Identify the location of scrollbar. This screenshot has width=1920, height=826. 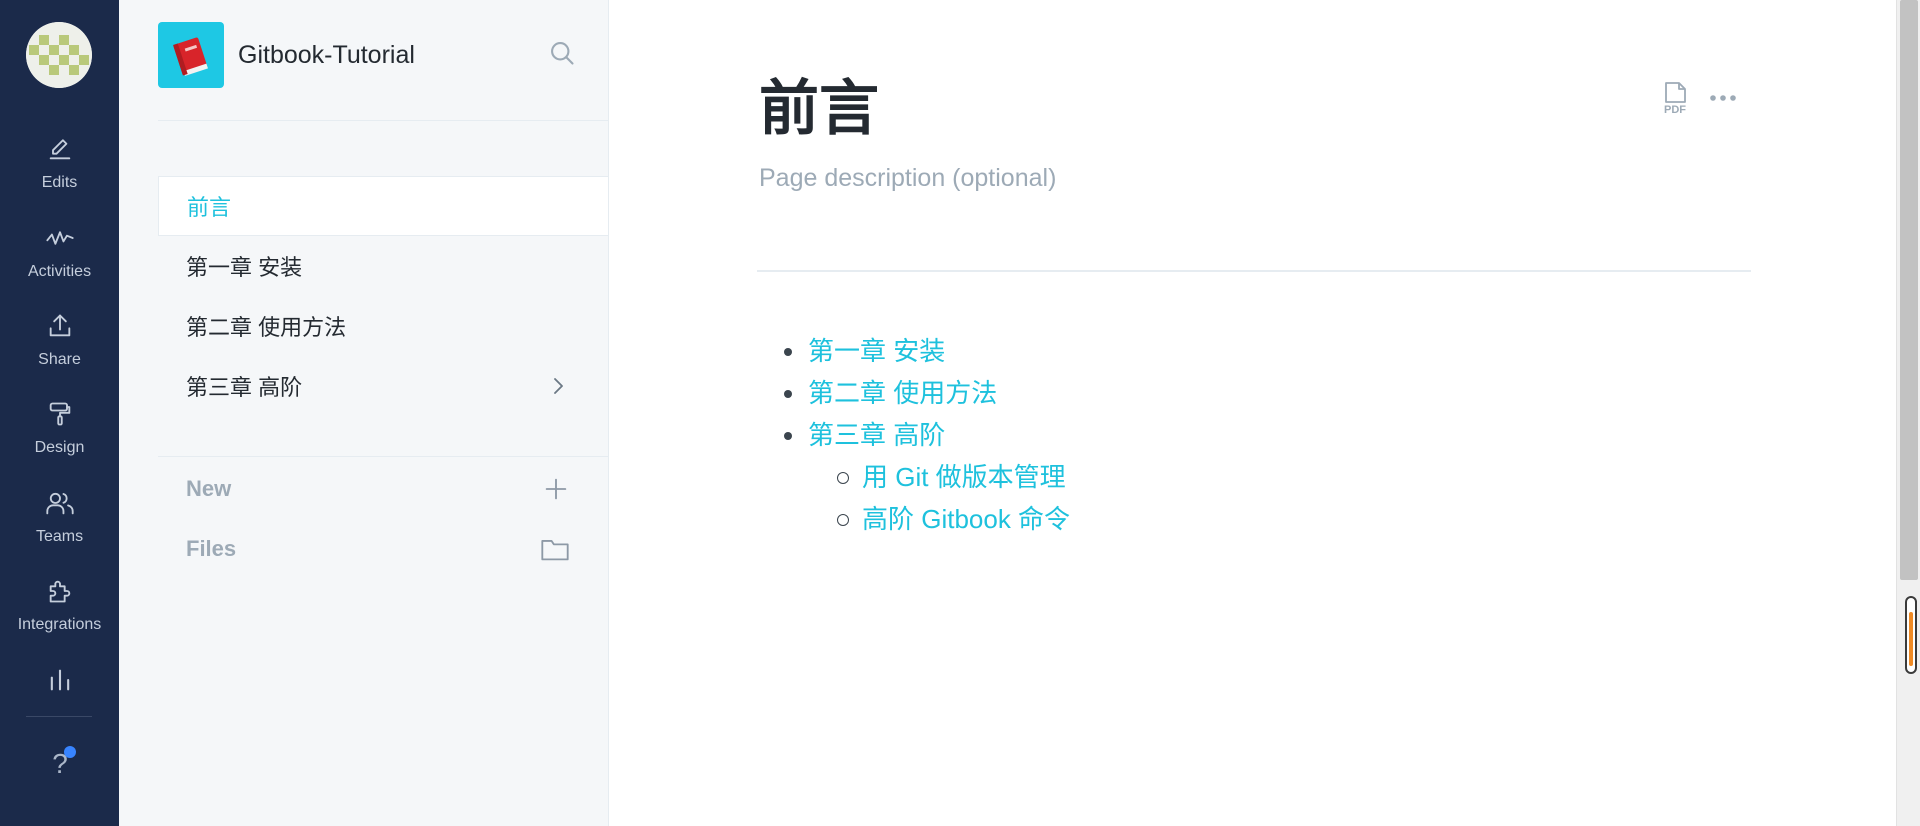
(1908, 413).